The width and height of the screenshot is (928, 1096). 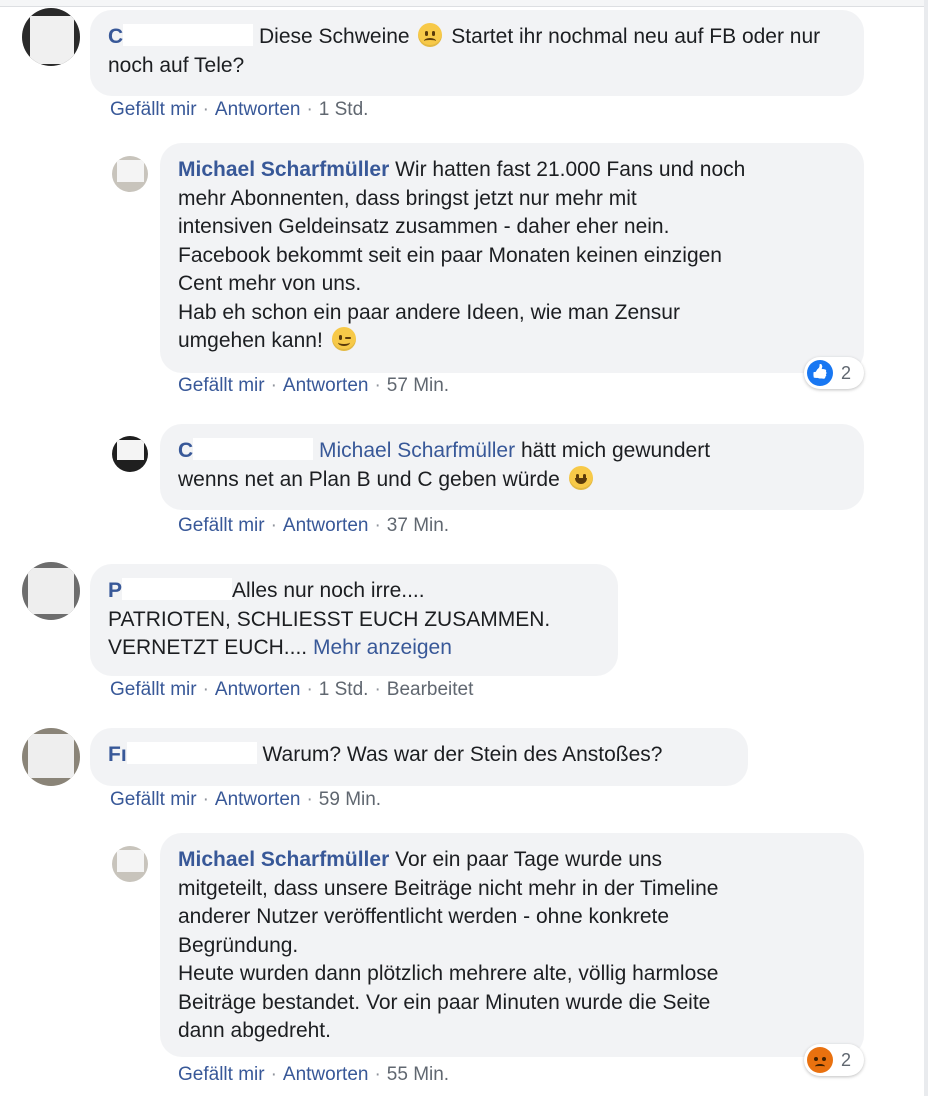 I want to click on comment-text: Begründung., so click(x=238, y=945).